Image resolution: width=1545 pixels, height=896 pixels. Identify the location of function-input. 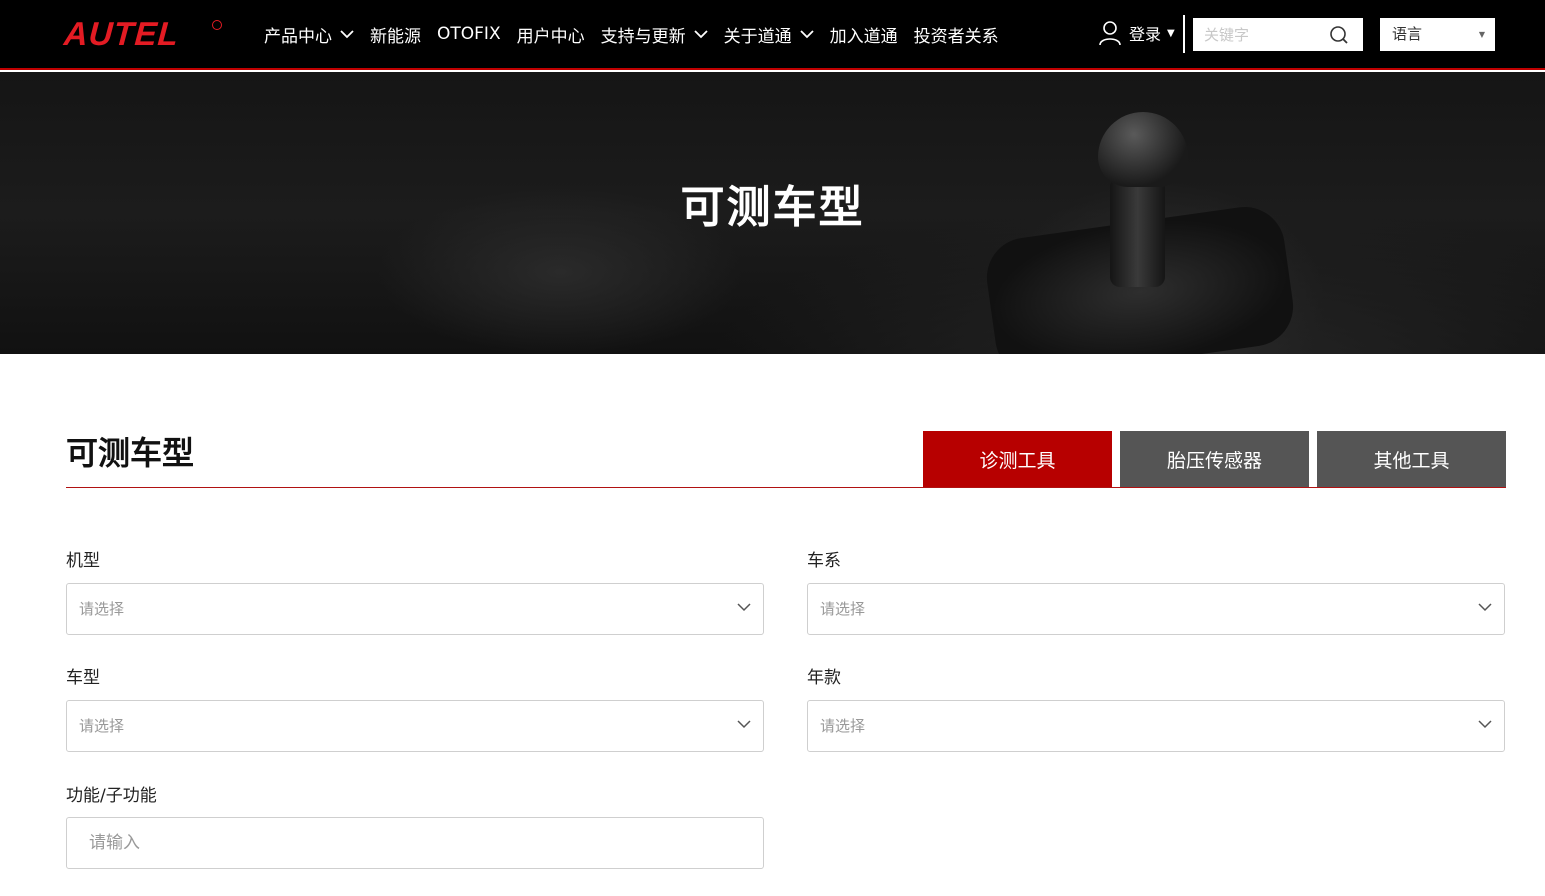
(415, 843).